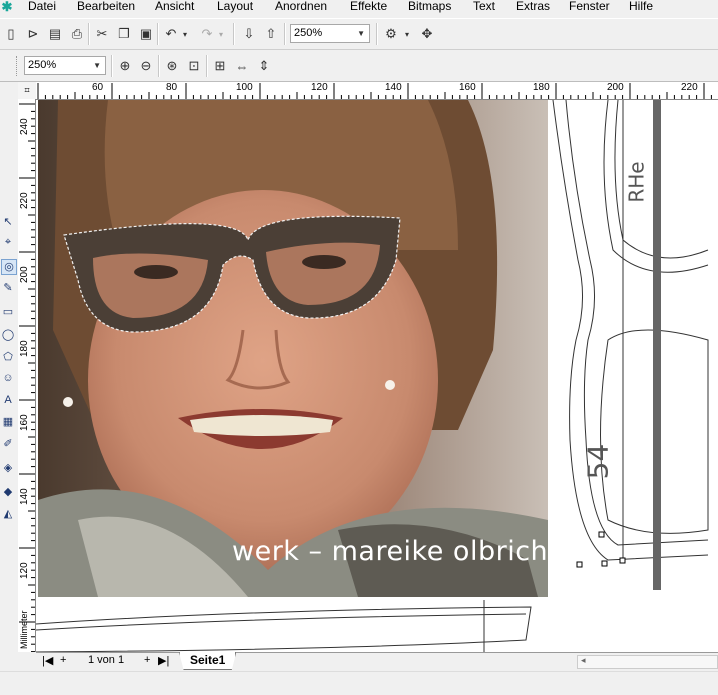  Describe the element at coordinates (24, 629) in the screenshot. I see `ruler-unit-label: Millimeter` at that location.